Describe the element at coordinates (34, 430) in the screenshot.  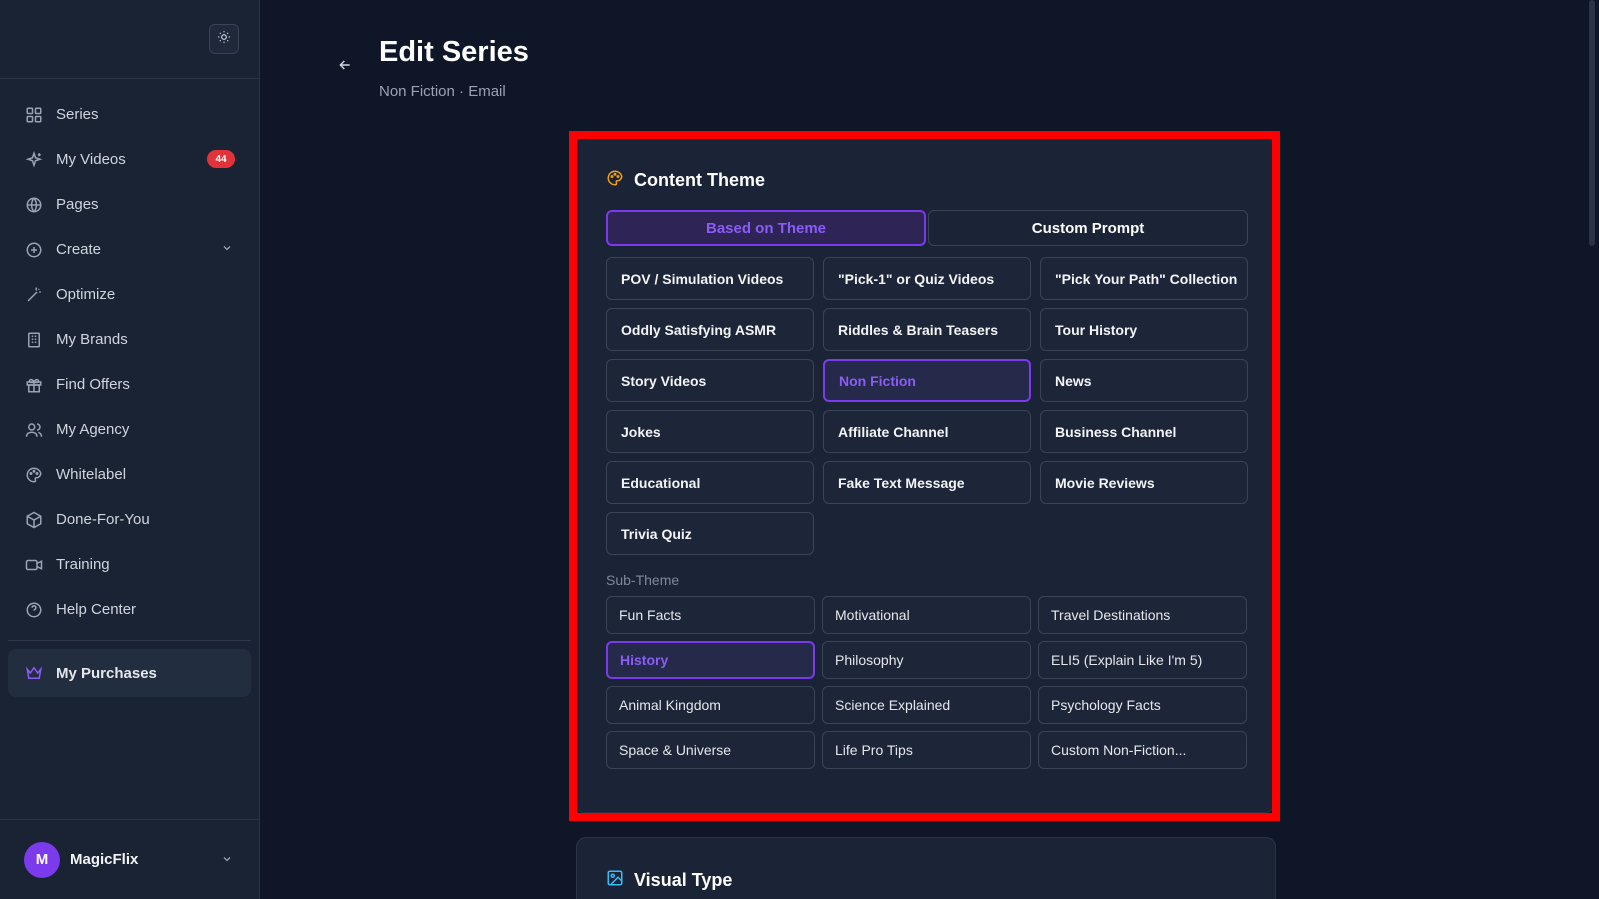
I see `users-icon` at that location.